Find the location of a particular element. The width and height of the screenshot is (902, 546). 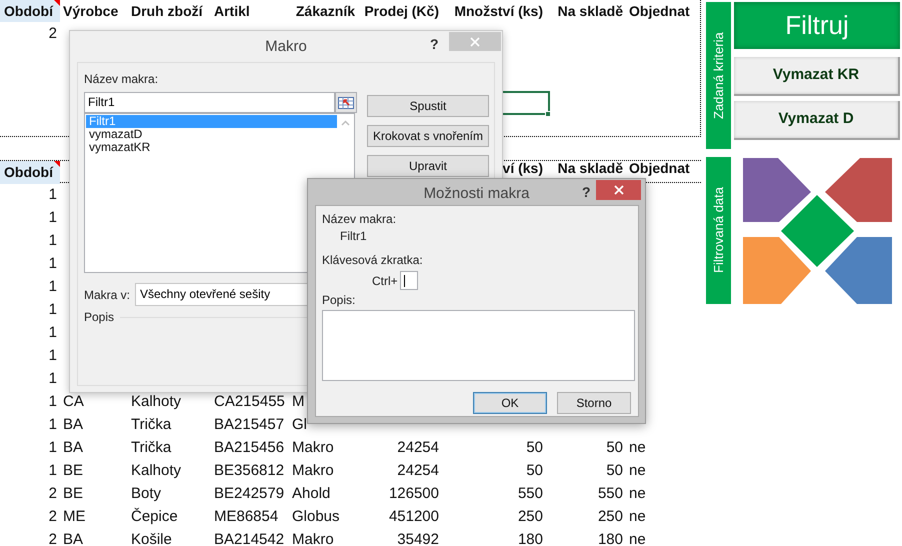

column-header: Zákazník is located at coordinates (325, 11).